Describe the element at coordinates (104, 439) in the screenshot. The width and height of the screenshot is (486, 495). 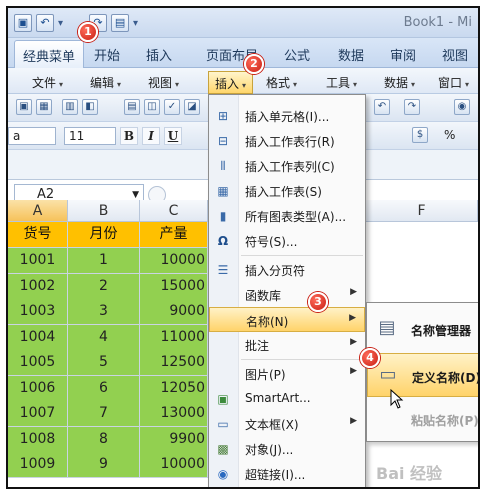
I see `cell-month: 8` at that location.